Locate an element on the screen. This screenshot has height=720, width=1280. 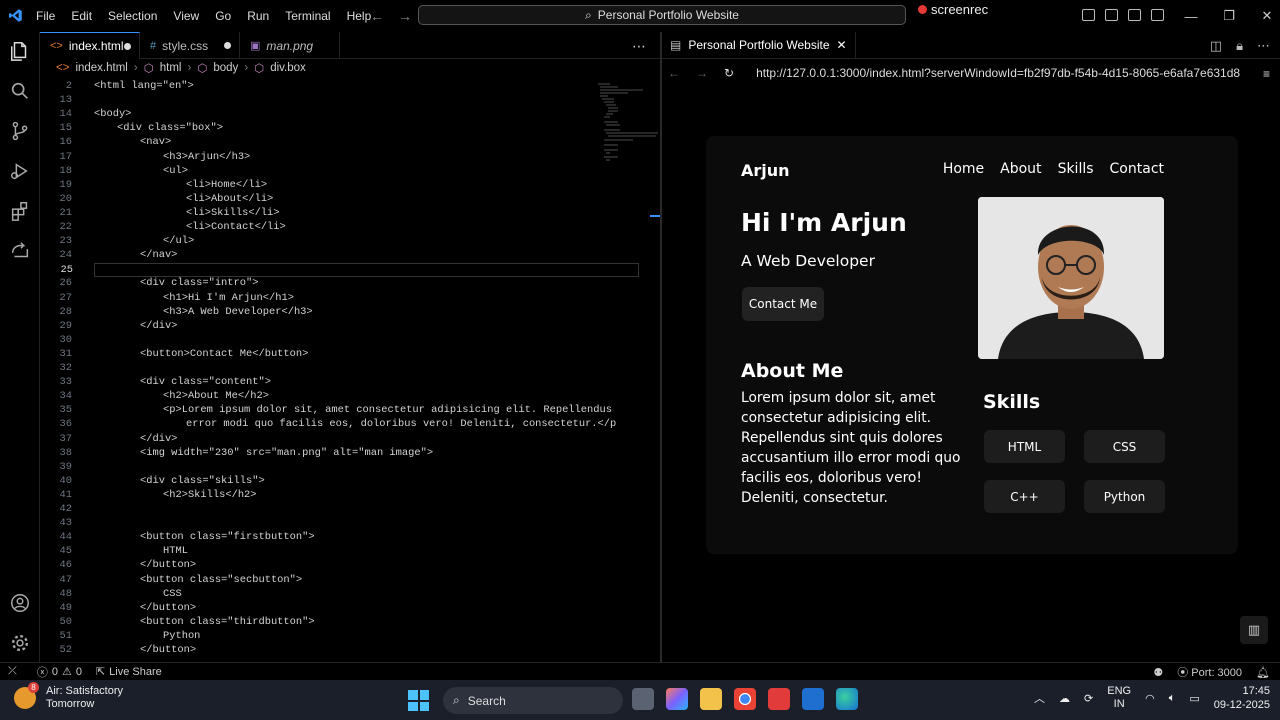
toggle-primary-sidebar-icon is located at coordinates (1111, 15).